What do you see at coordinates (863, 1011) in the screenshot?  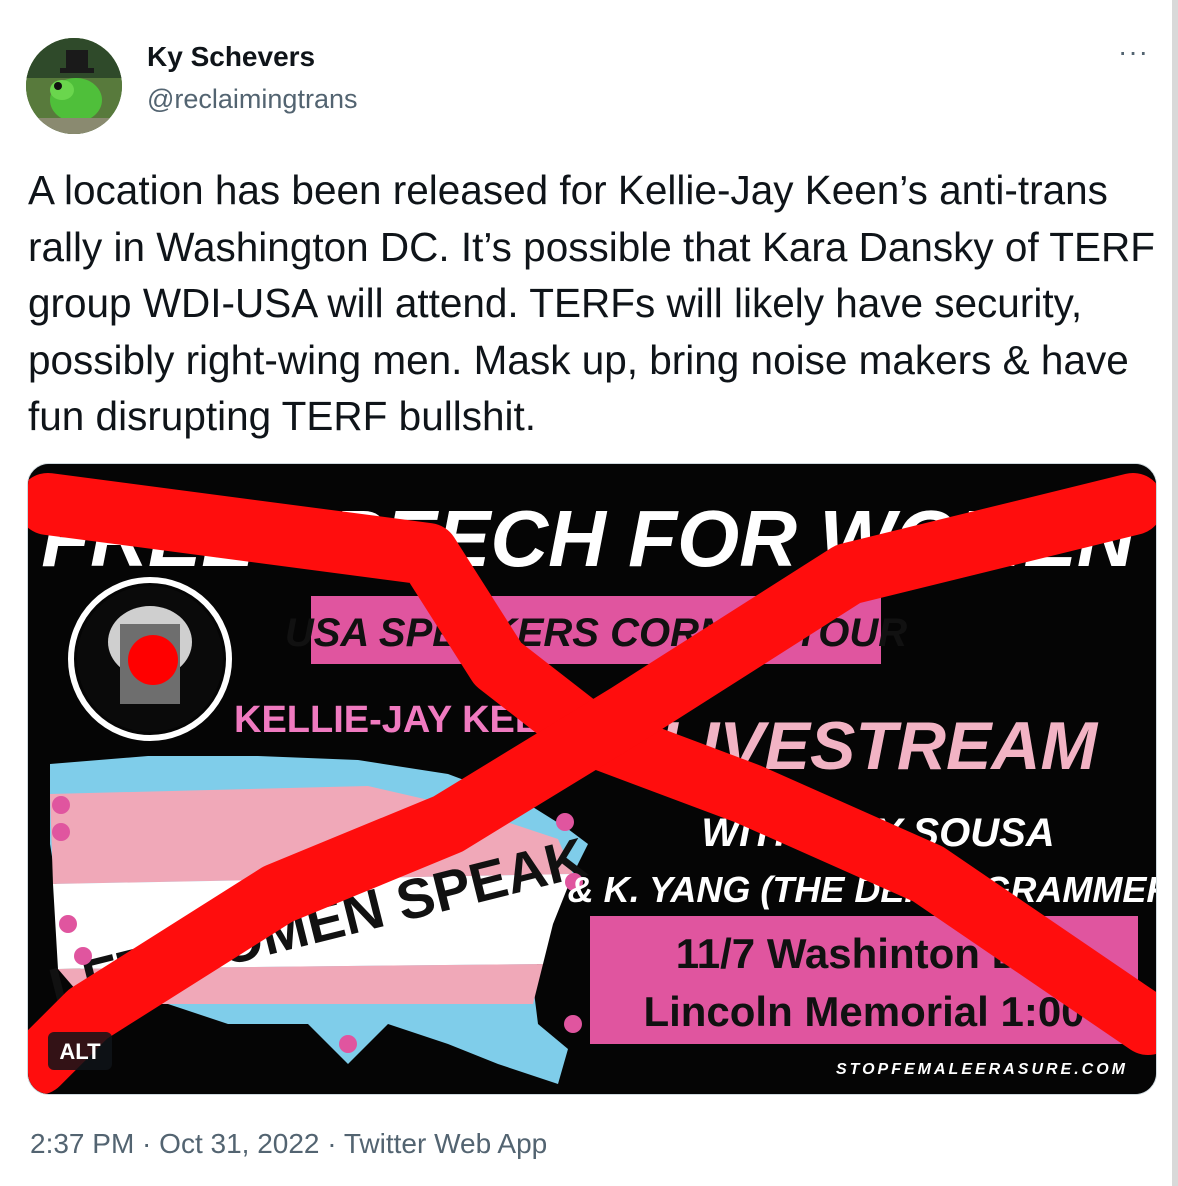 I see `image-event-line-2: Lincoln Memorial 1:00` at bounding box center [863, 1011].